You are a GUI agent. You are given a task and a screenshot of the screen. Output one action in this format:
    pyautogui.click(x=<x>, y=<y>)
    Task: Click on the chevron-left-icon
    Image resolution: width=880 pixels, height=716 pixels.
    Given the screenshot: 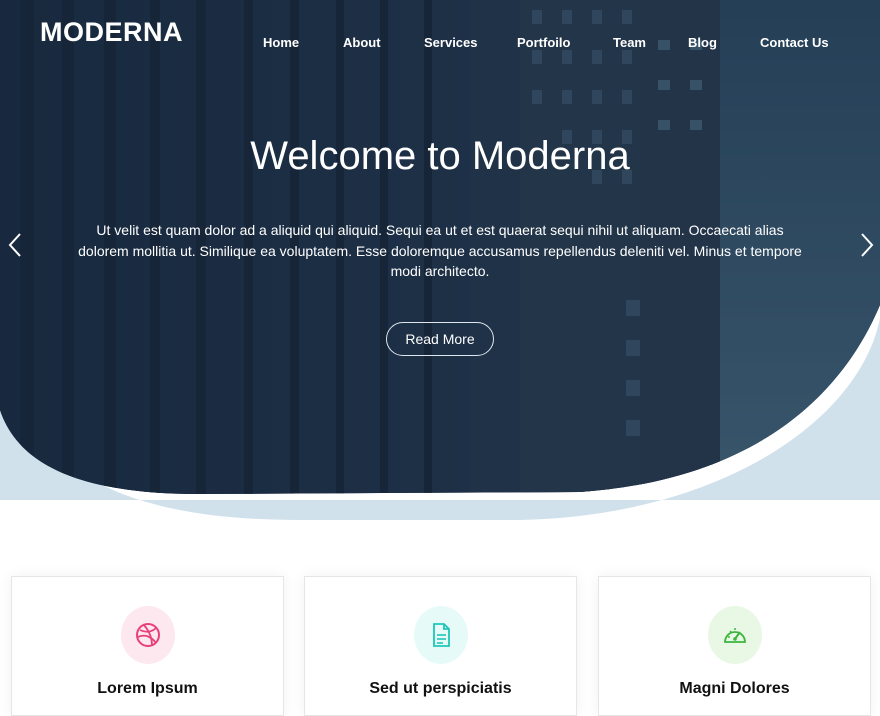 What is the action you would take?
    pyautogui.click(x=14, y=245)
    